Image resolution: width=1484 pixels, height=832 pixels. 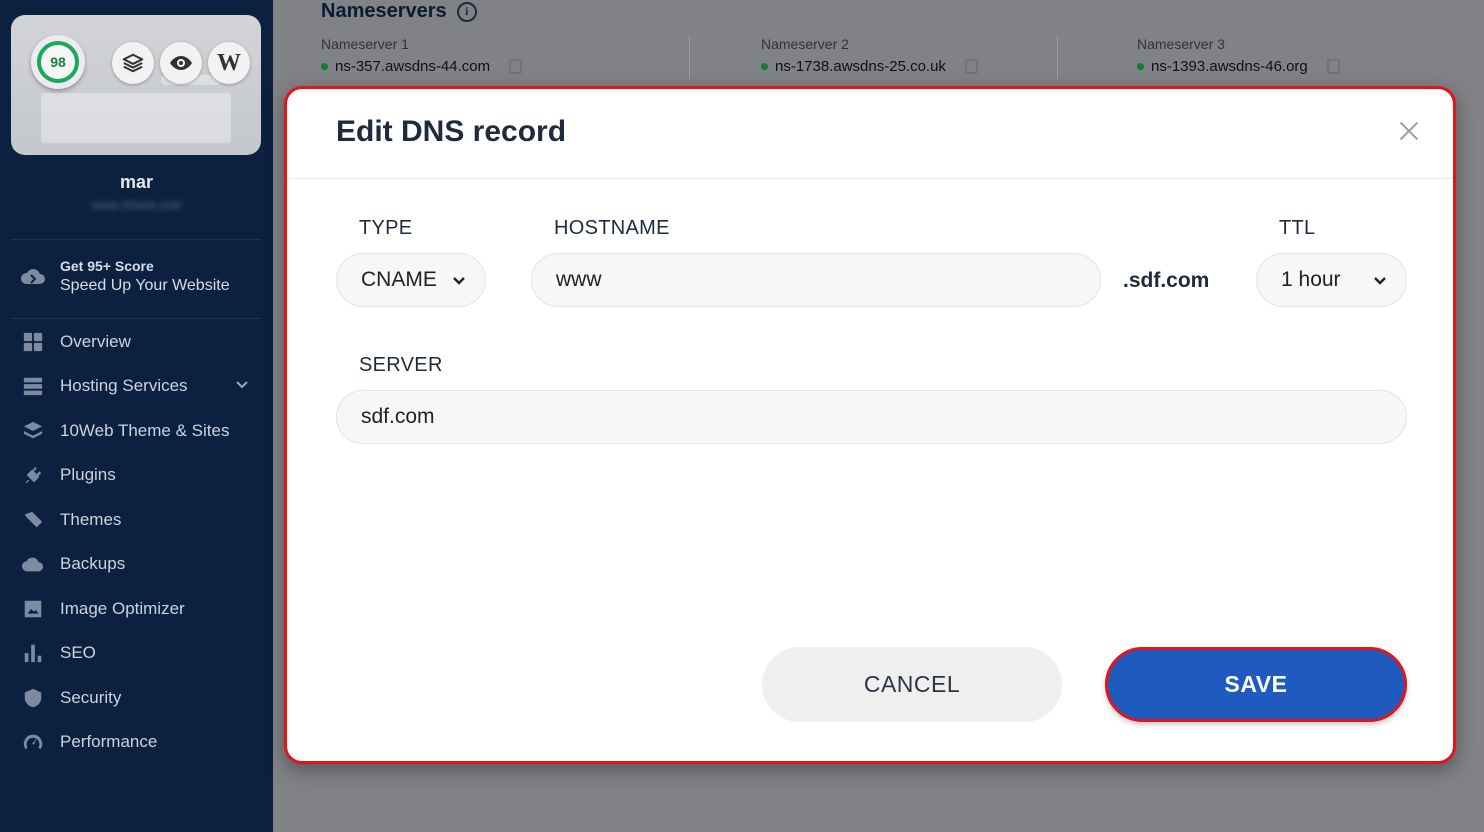 I want to click on hostname-value: www, so click(x=579, y=279).